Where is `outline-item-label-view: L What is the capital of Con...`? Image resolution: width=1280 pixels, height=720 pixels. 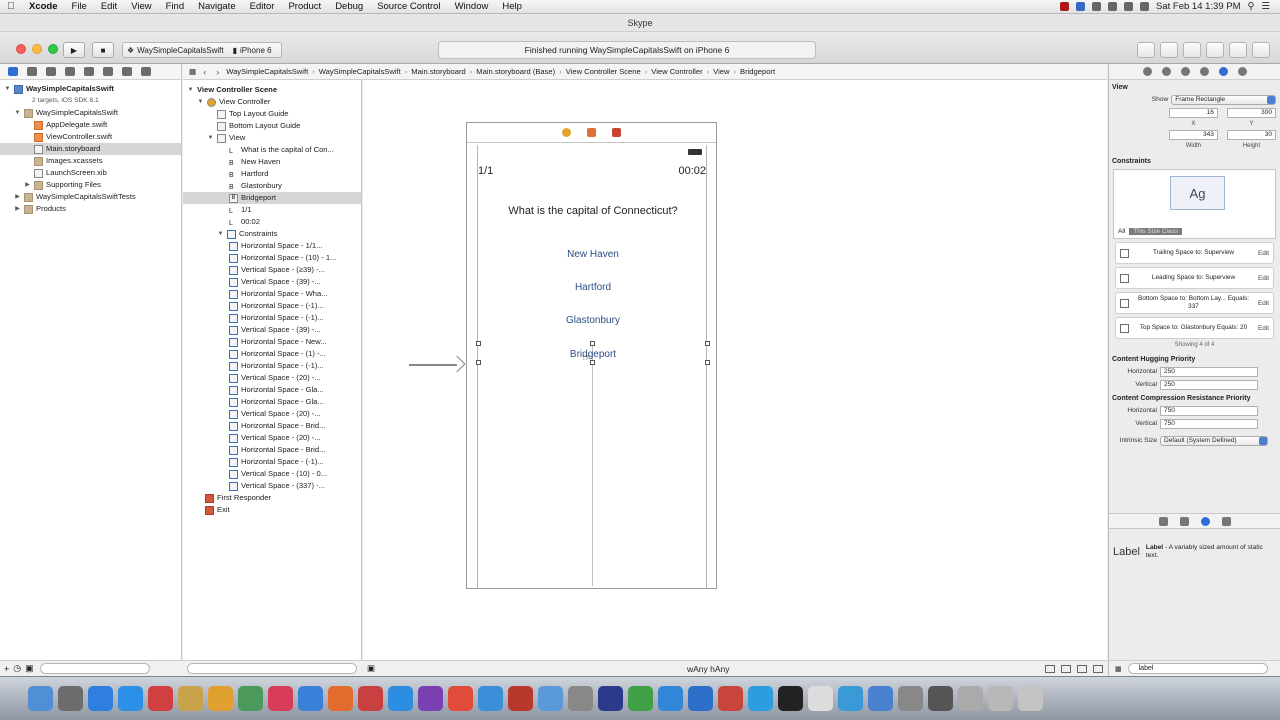
outline-item-label-view: L What is the capital of Con... is located at coordinates (272, 150).